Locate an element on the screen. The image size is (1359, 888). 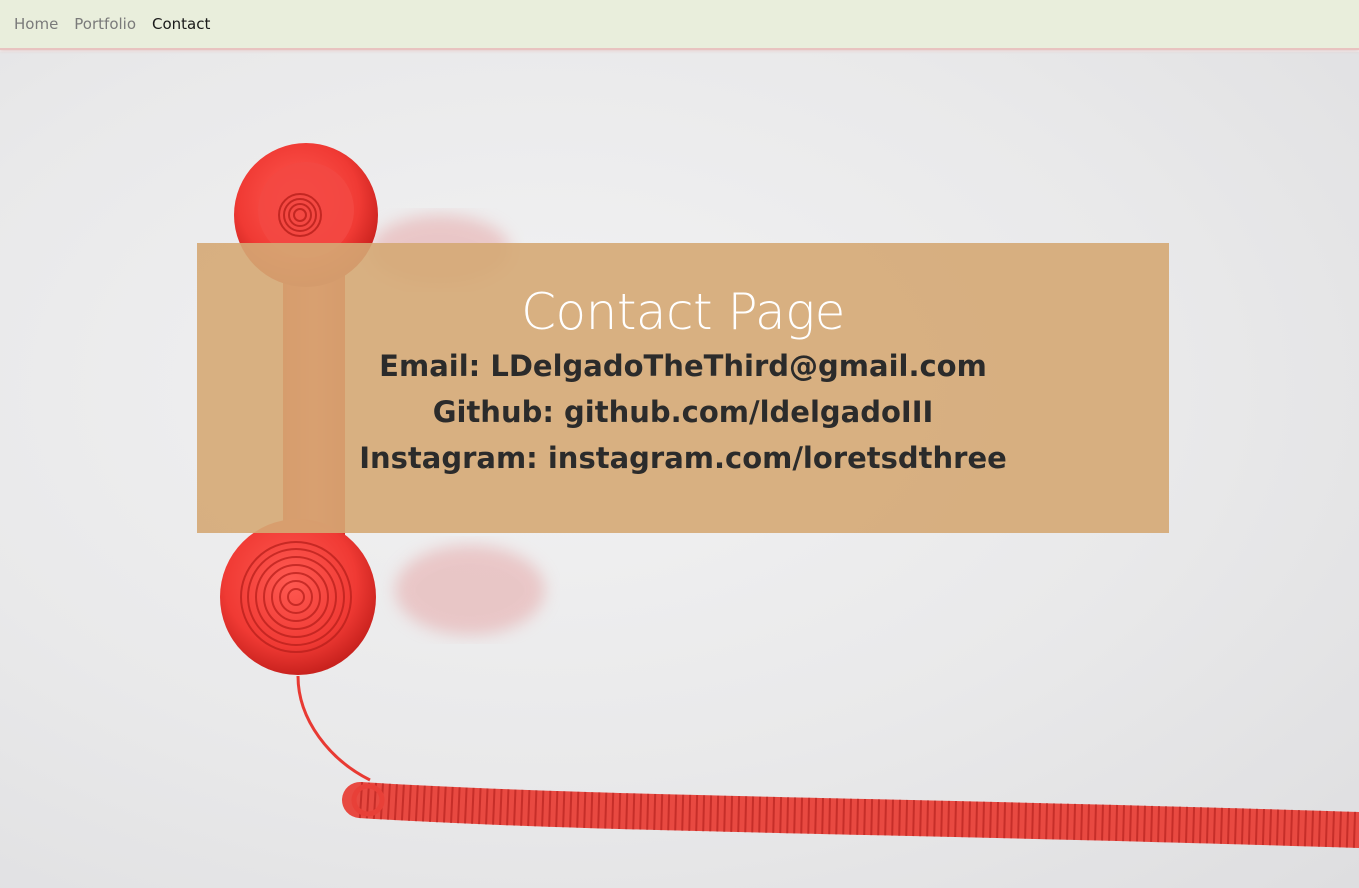
navbar: Home Portfolio Contact is located at coordinates (679, 25).